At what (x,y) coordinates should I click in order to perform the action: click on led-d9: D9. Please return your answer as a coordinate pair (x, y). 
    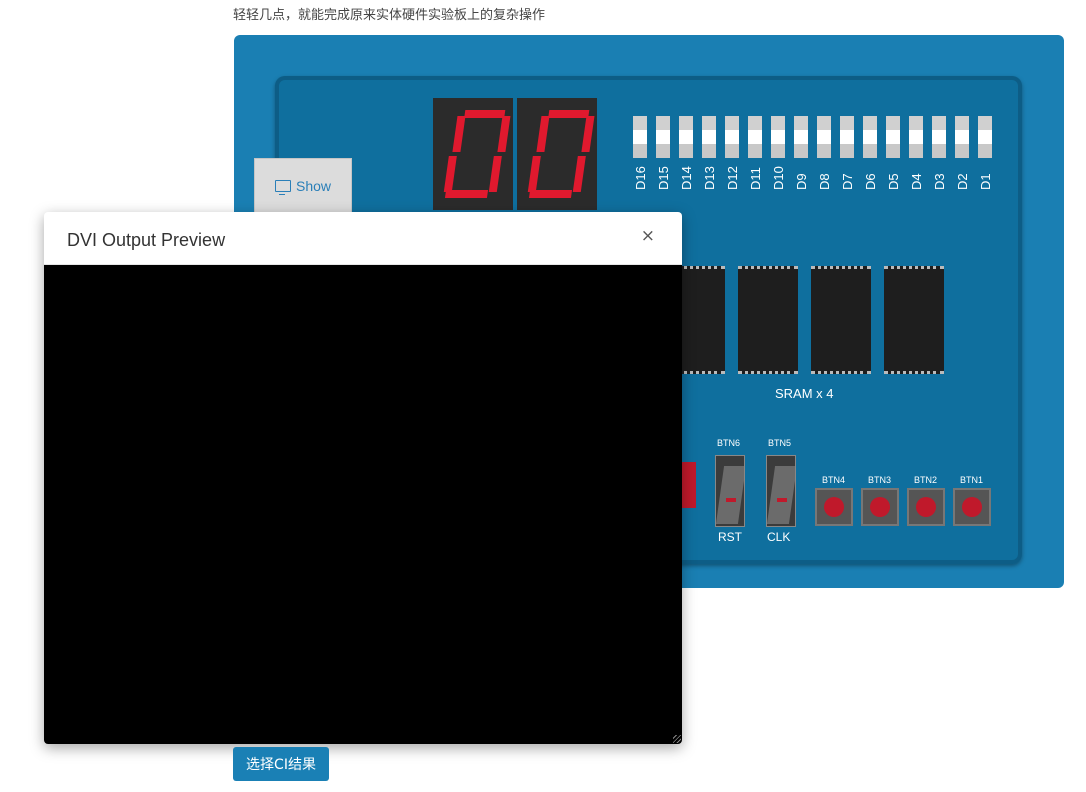
    Looking at the image, I should click on (801, 153).